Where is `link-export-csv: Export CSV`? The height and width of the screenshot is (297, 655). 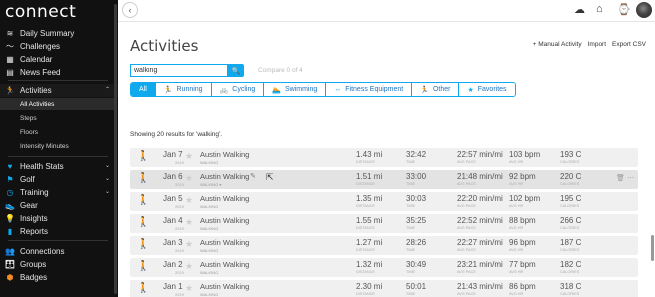
link-export-csv: Export CSV is located at coordinates (629, 44).